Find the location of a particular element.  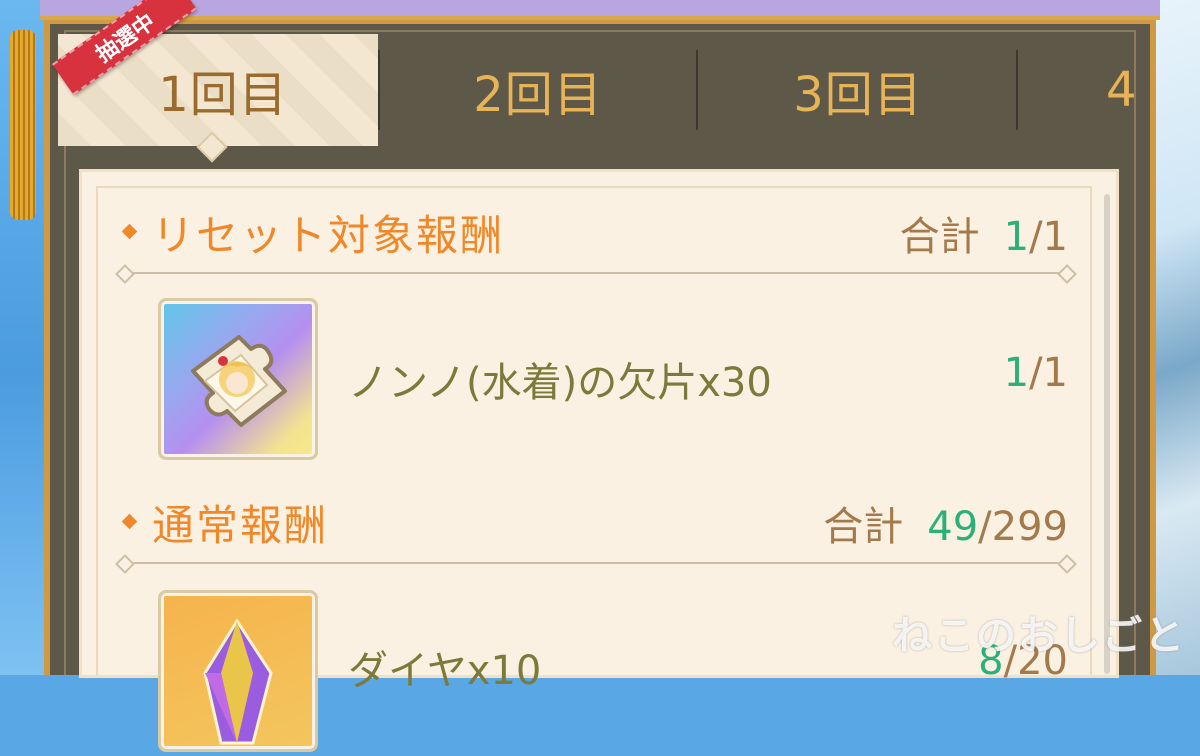

item-name: ノンノ(水着)の欠片x30 is located at coordinates (560, 383).